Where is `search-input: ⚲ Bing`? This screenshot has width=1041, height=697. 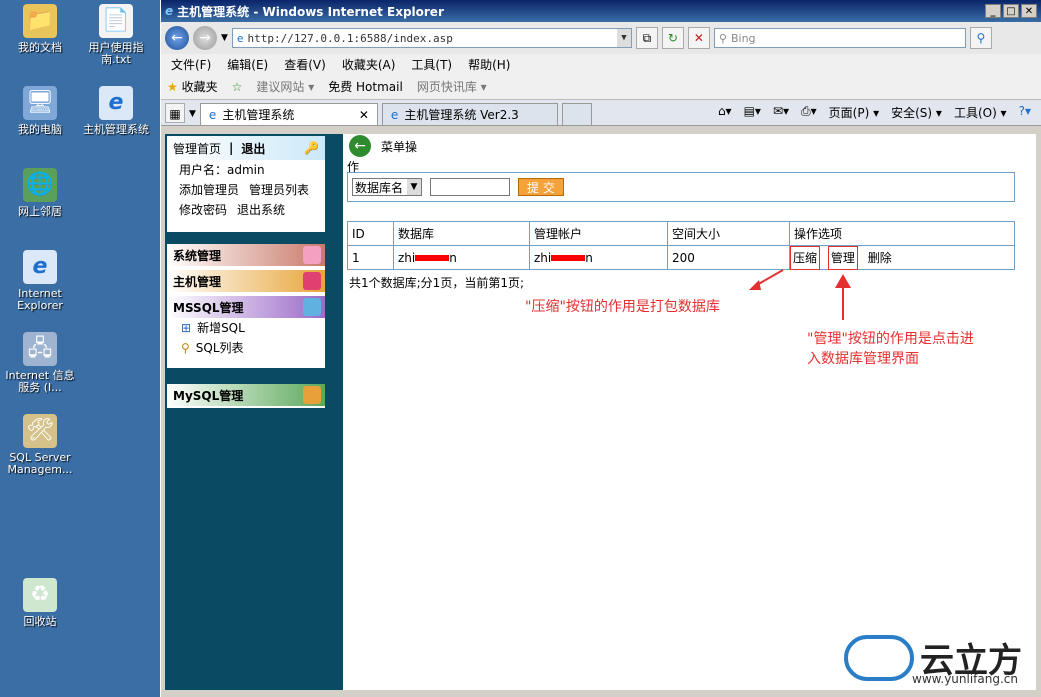 search-input: ⚲ Bing is located at coordinates (839, 38).